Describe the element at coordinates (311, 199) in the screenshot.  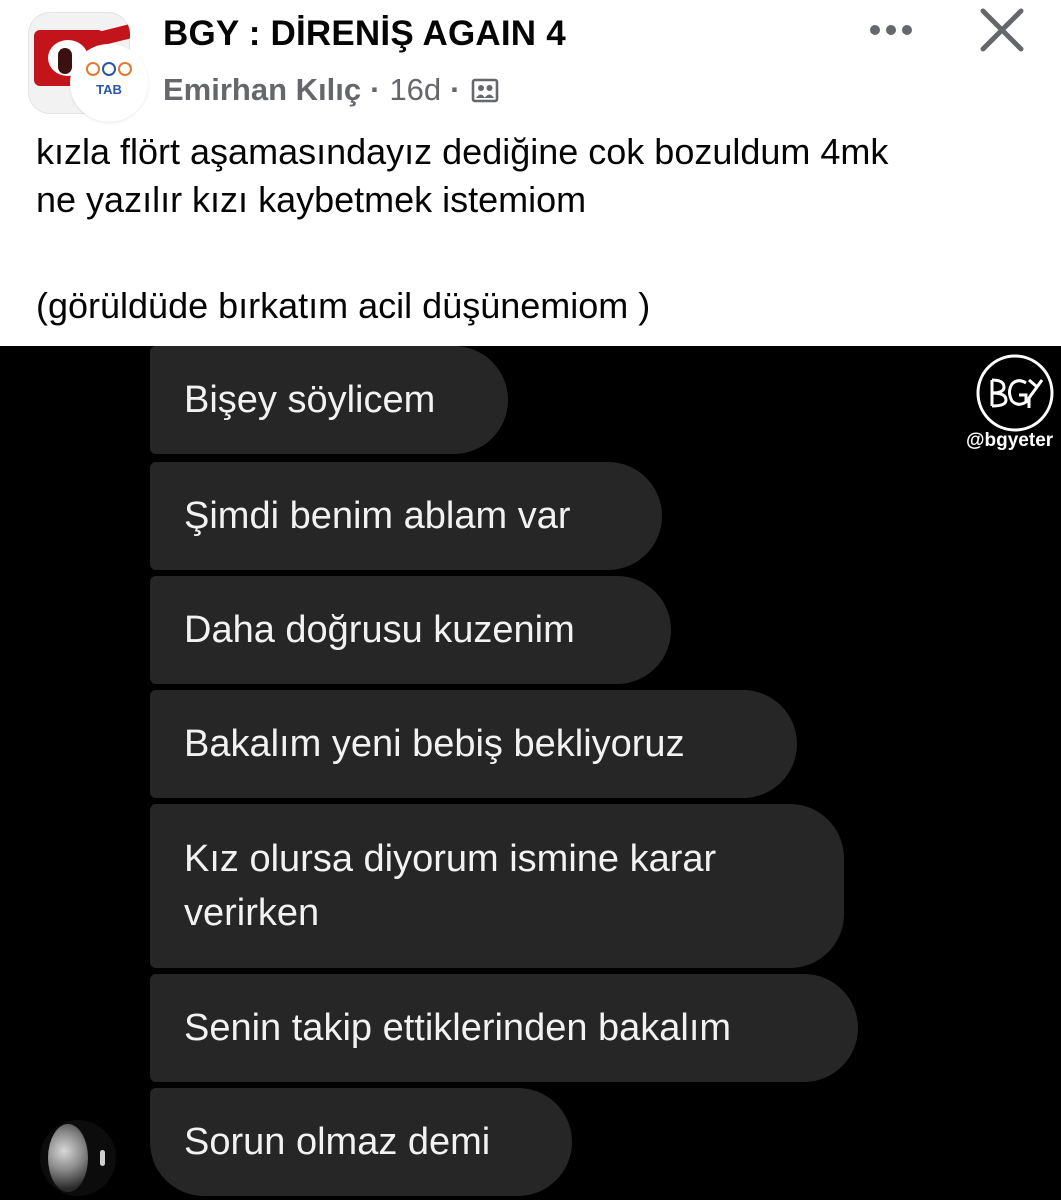
I see `post-text-line: ne yazılır kızı kaybetmek istemiom` at that location.